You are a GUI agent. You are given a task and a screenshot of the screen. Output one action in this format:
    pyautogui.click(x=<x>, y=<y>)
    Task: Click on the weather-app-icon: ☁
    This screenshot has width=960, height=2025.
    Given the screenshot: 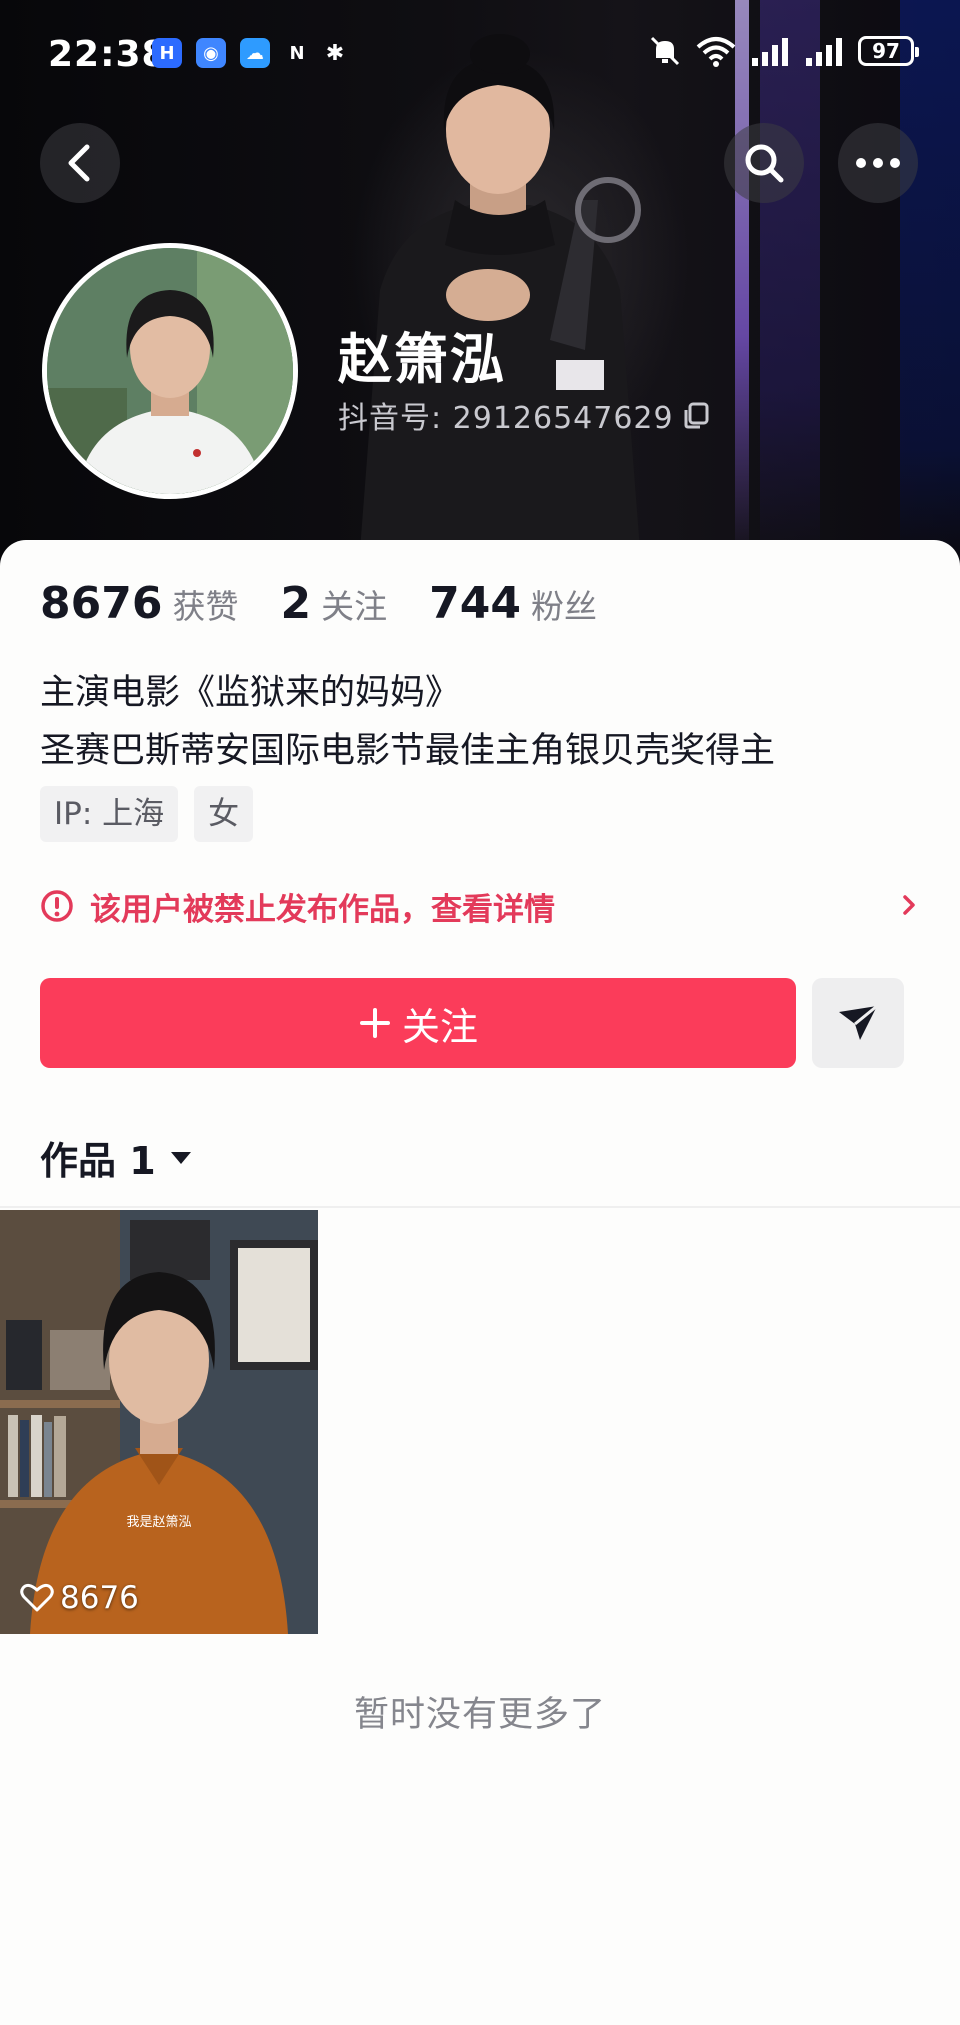 What is the action you would take?
    pyautogui.click(x=255, y=53)
    